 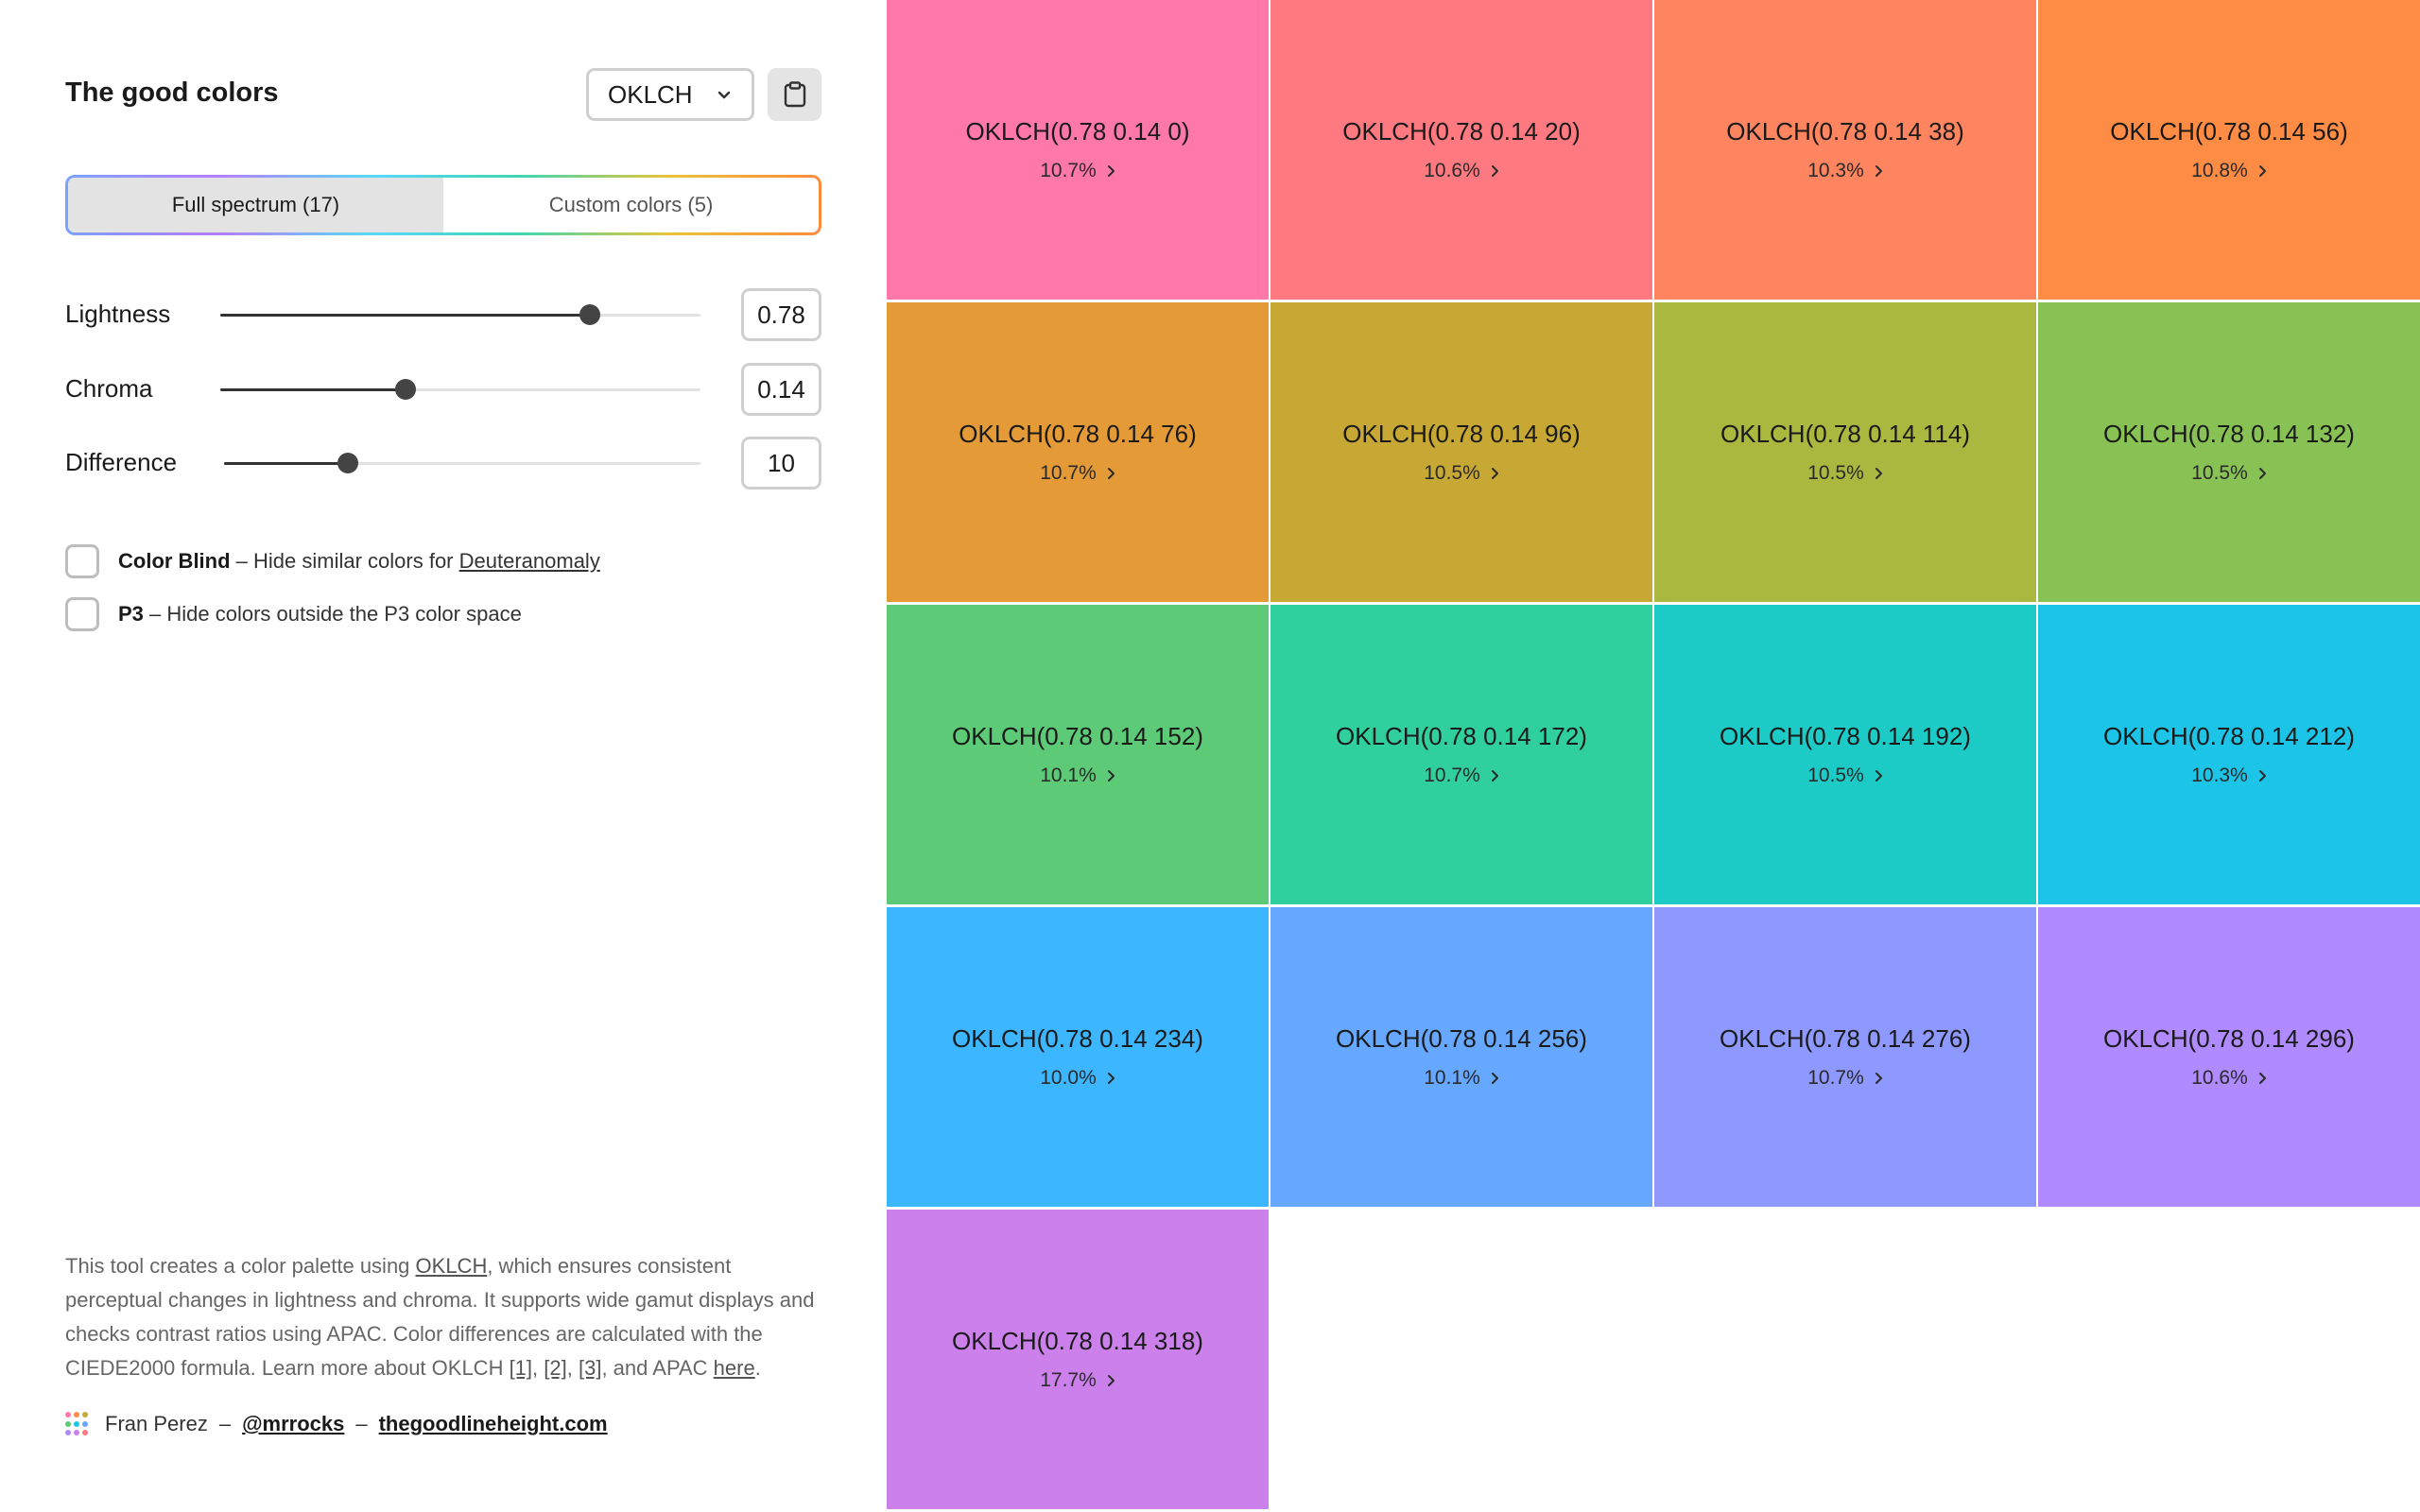 What do you see at coordinates (1078, 150) in the screenshot?
I see `color-swatch: OKLCH(0.78 0.14 0) 10.7%` at bounding box center [1078, 150].